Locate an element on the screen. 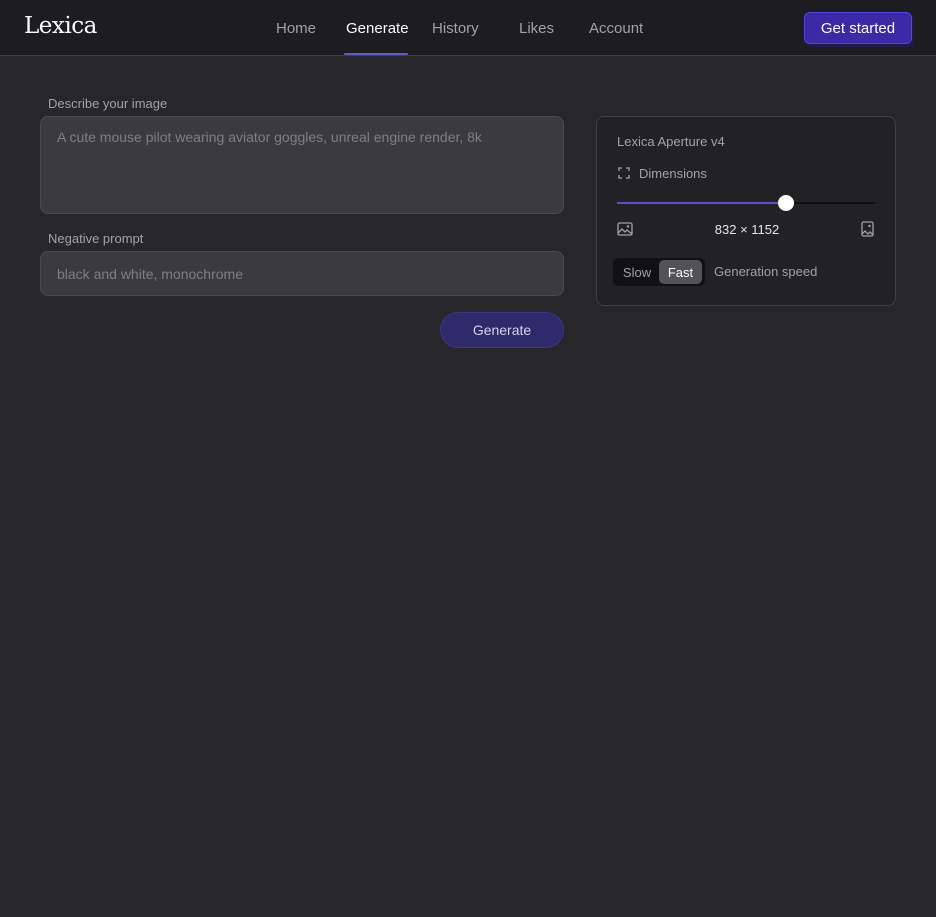 The height and width of the screenshot is (917, 936). speed-fast-option: Fast is located at coordinates (680, 272).